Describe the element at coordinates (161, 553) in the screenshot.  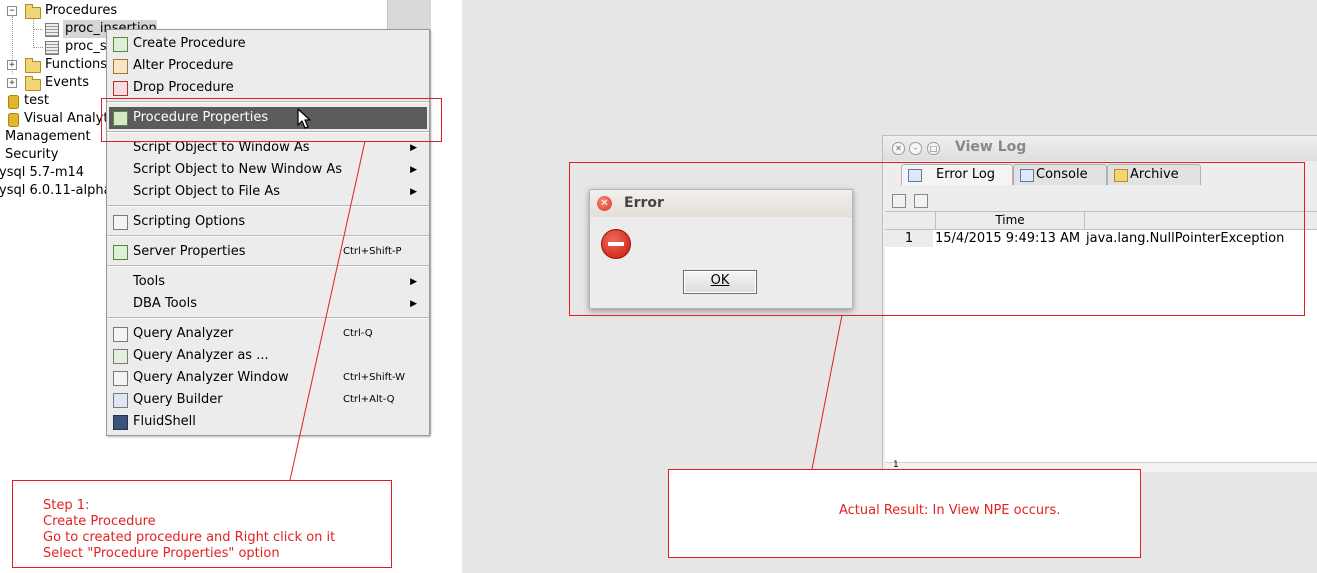
I see `step-note-line: Select "Procedure Properties" option` at that location.